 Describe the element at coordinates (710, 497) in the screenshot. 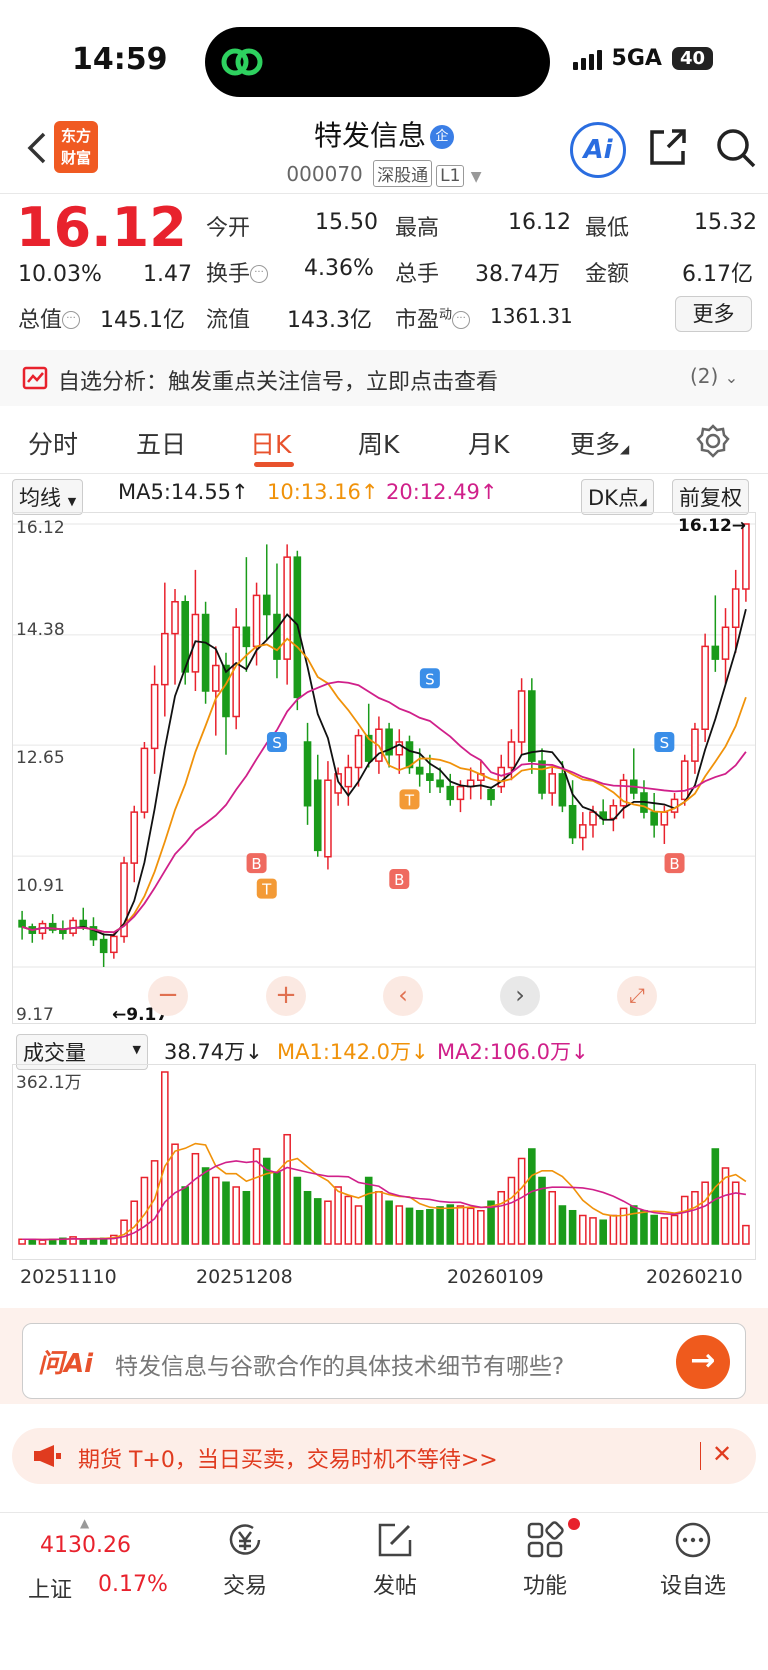

I see `adjust-button: 前复权` at that location.